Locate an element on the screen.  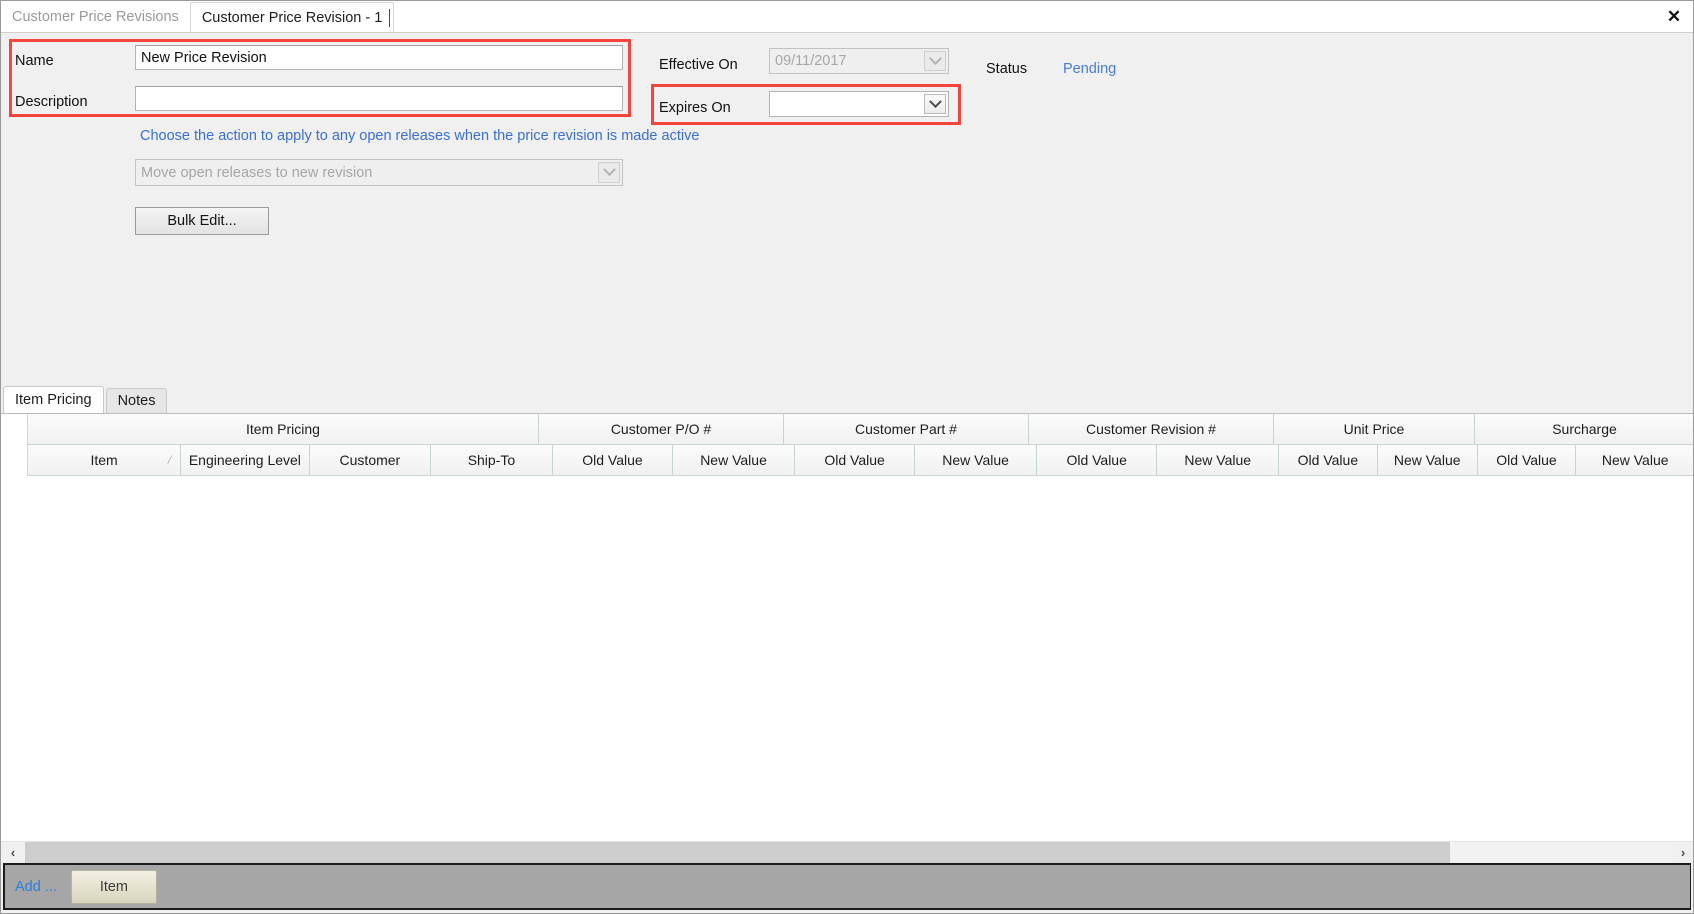
open-release-action-select: Move open releases to new revision is located at coordinates (379, 172).